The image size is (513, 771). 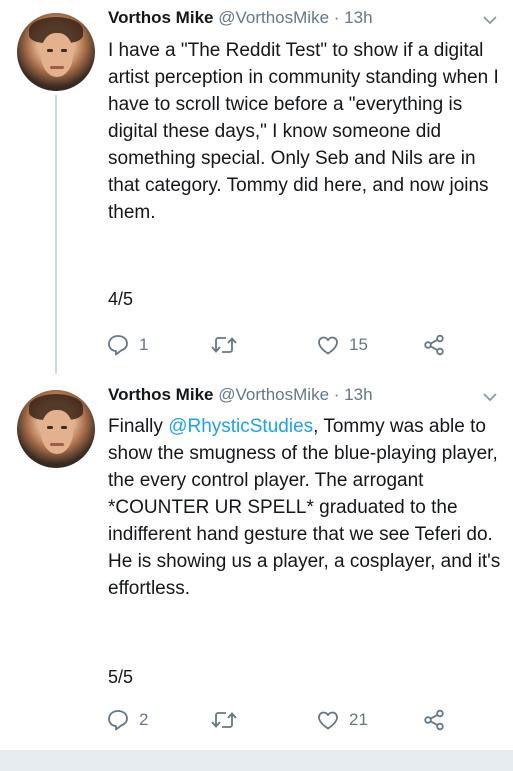 What do you see at coordinates (358, 344) in the screenshot?
I see `like-count: 15` at bounding box center [358, 344].